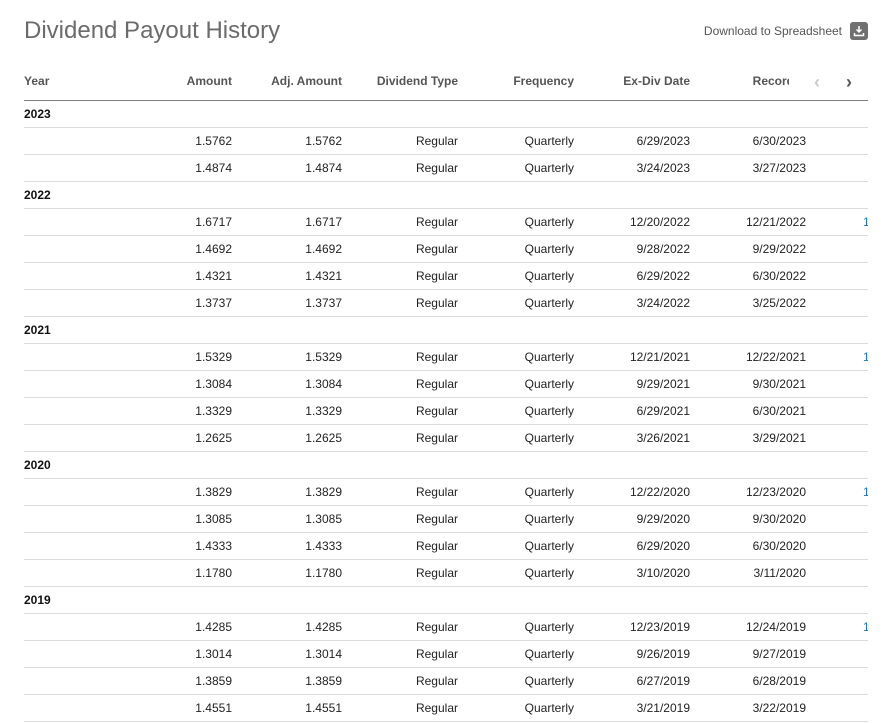  What do you see at coordinates (817, 82) in the screenshot?
I see `chevron-left-icon: ‹` at bounding box center [817, 82].